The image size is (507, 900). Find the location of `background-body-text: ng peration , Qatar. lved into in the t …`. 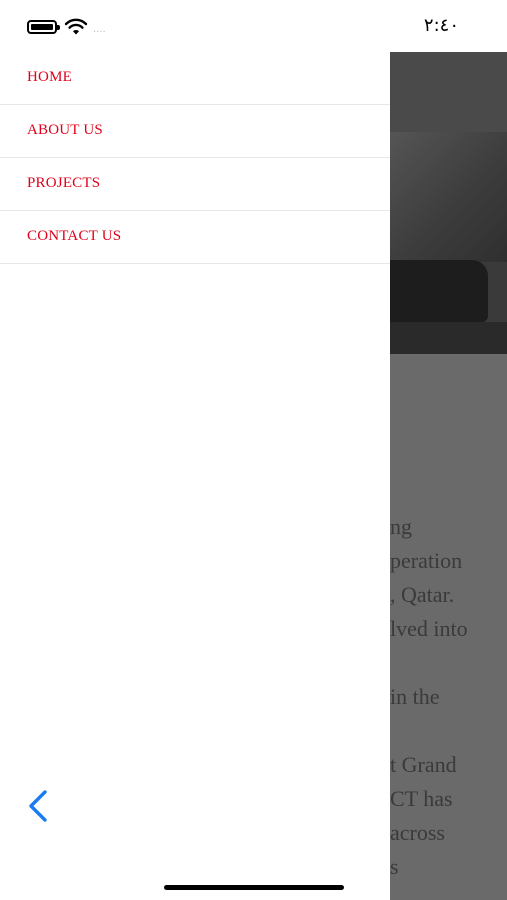

background-body-text: ng peration , Qatar. lved into in the t … is located at coordinates (448, 697).